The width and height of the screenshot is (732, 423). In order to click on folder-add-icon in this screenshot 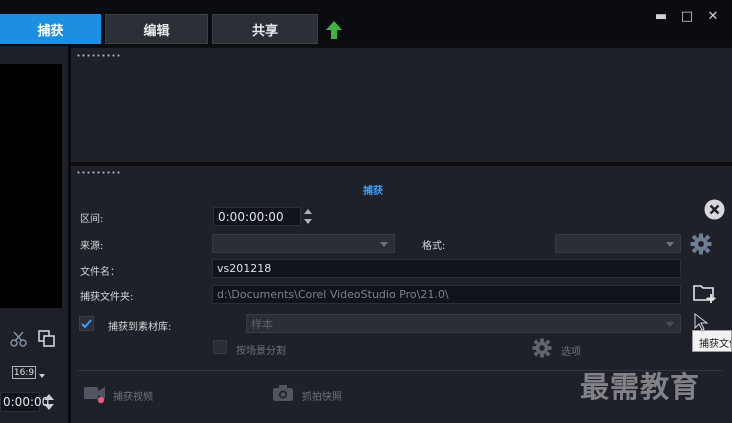, I will do `click(705, 293)`.